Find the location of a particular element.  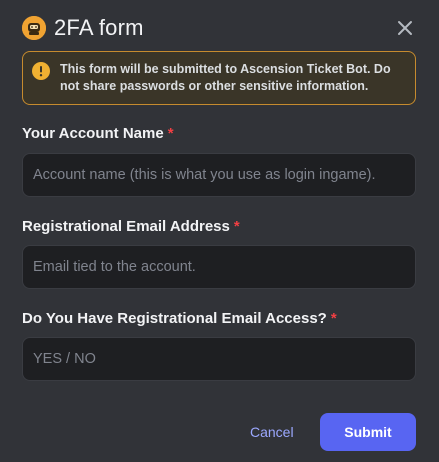

email-access-label-text: Do You Have Registrational Email Access? is located at coordinates (174, 318).